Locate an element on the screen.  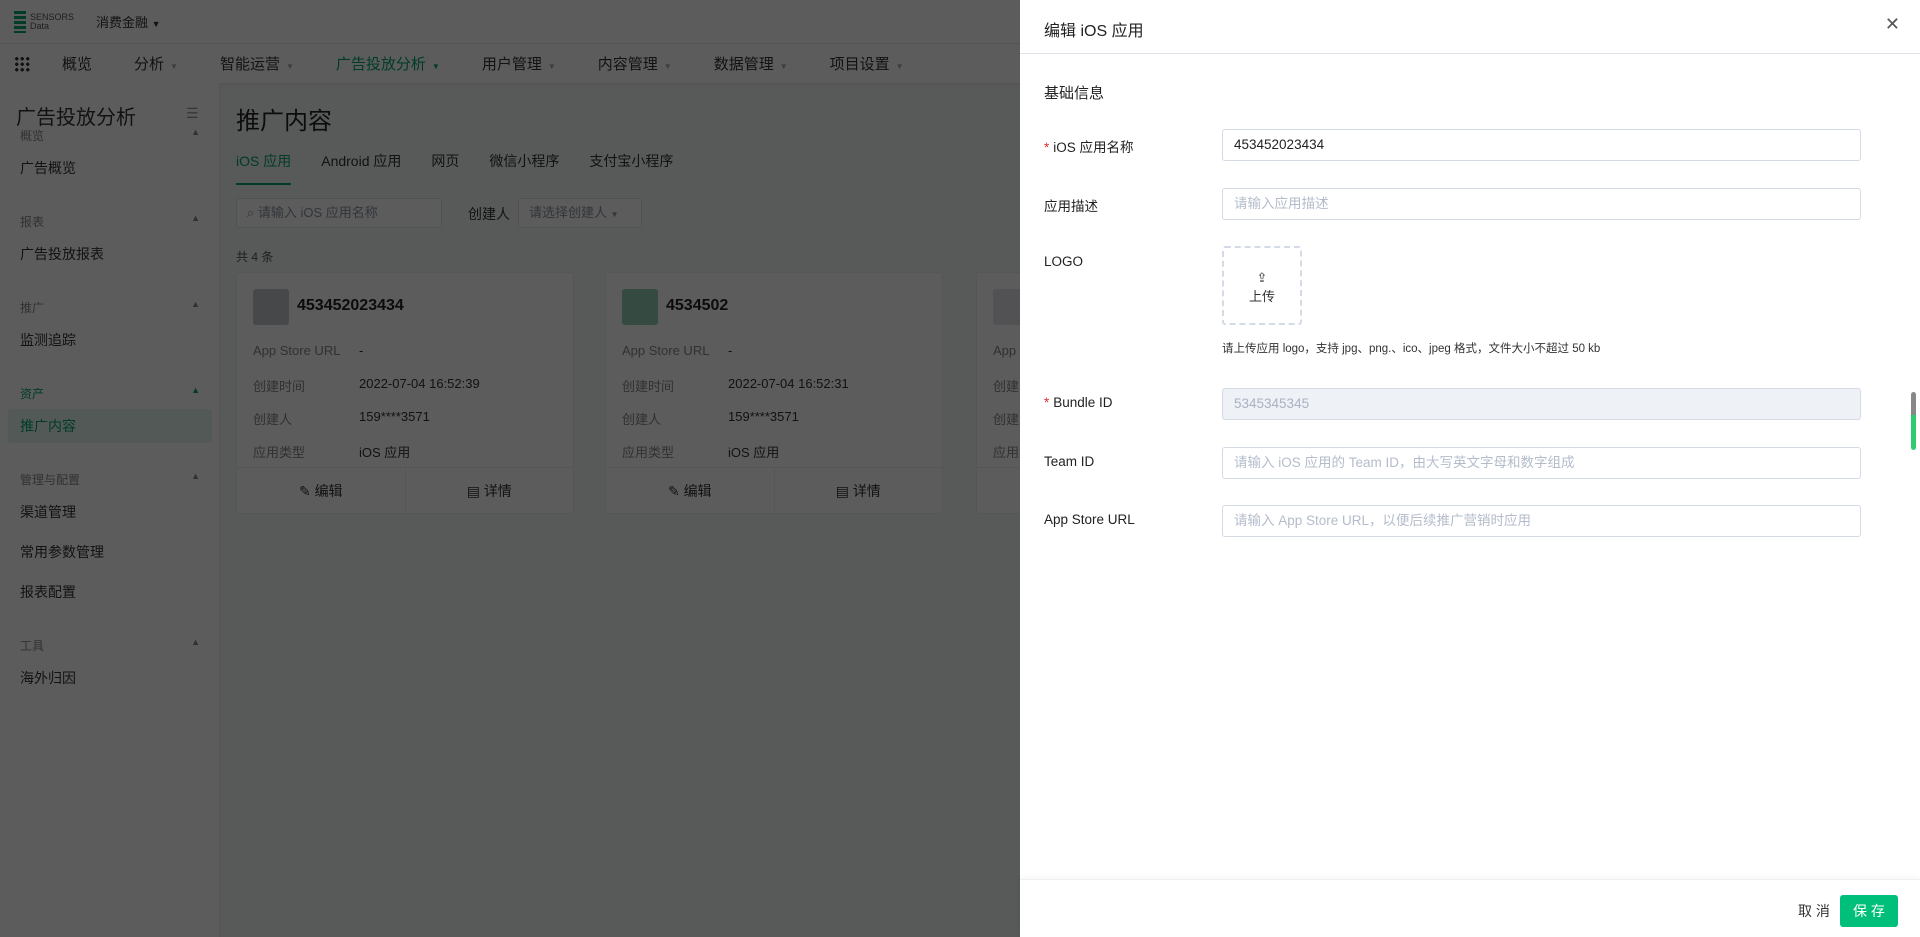
field-value: 2022-07-04 16:52:39 is located at coordinates (419, 383).